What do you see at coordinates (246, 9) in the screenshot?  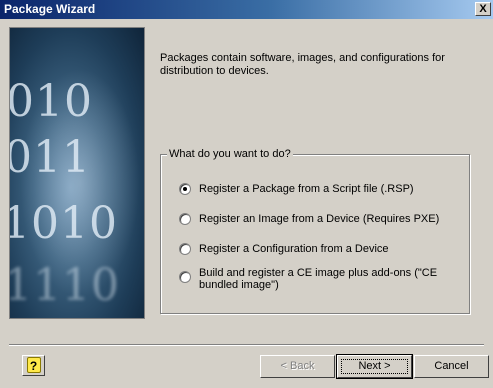 I see `title-bar: Package Wizard X` at bounding box center [246, 9].